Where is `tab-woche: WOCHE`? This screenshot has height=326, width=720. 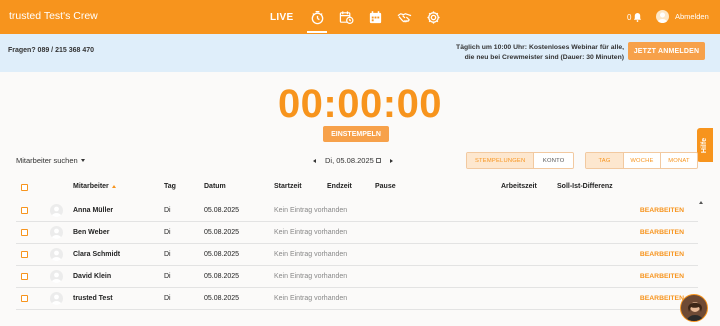
tab-woche: WOCHE is located at coordinates (641, 160).